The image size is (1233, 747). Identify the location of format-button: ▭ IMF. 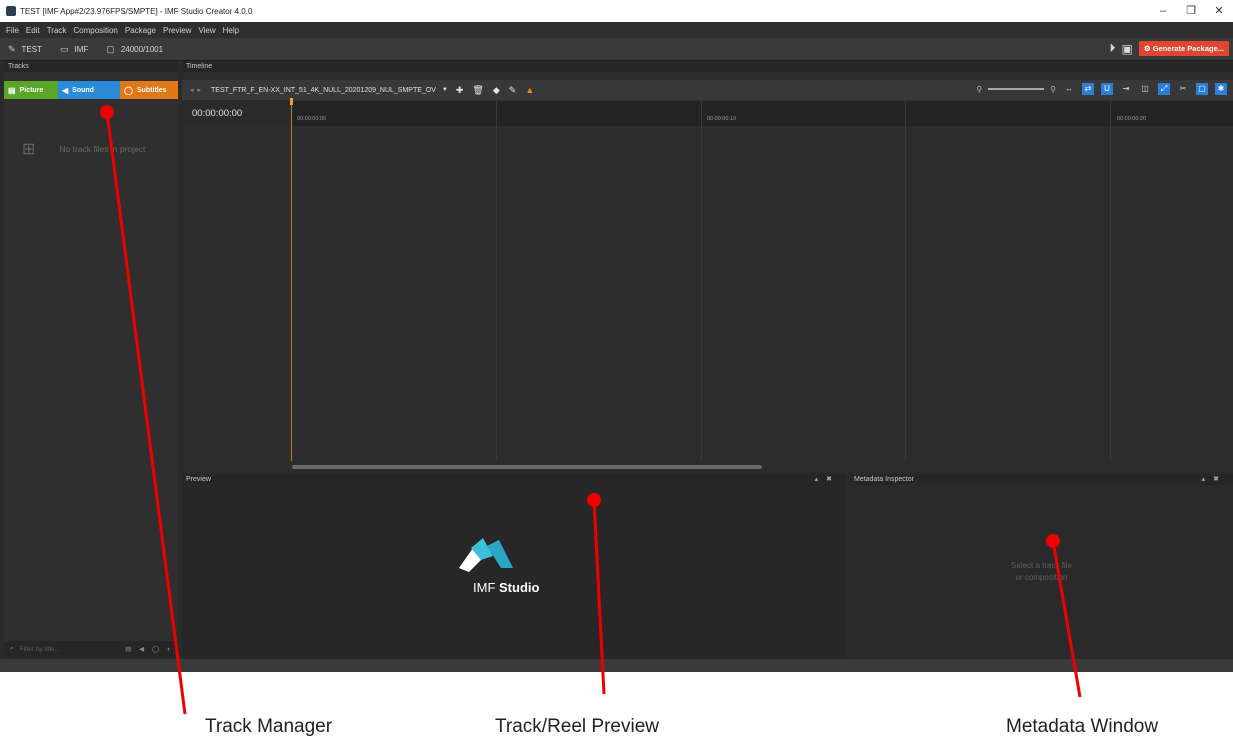
(74, 49).